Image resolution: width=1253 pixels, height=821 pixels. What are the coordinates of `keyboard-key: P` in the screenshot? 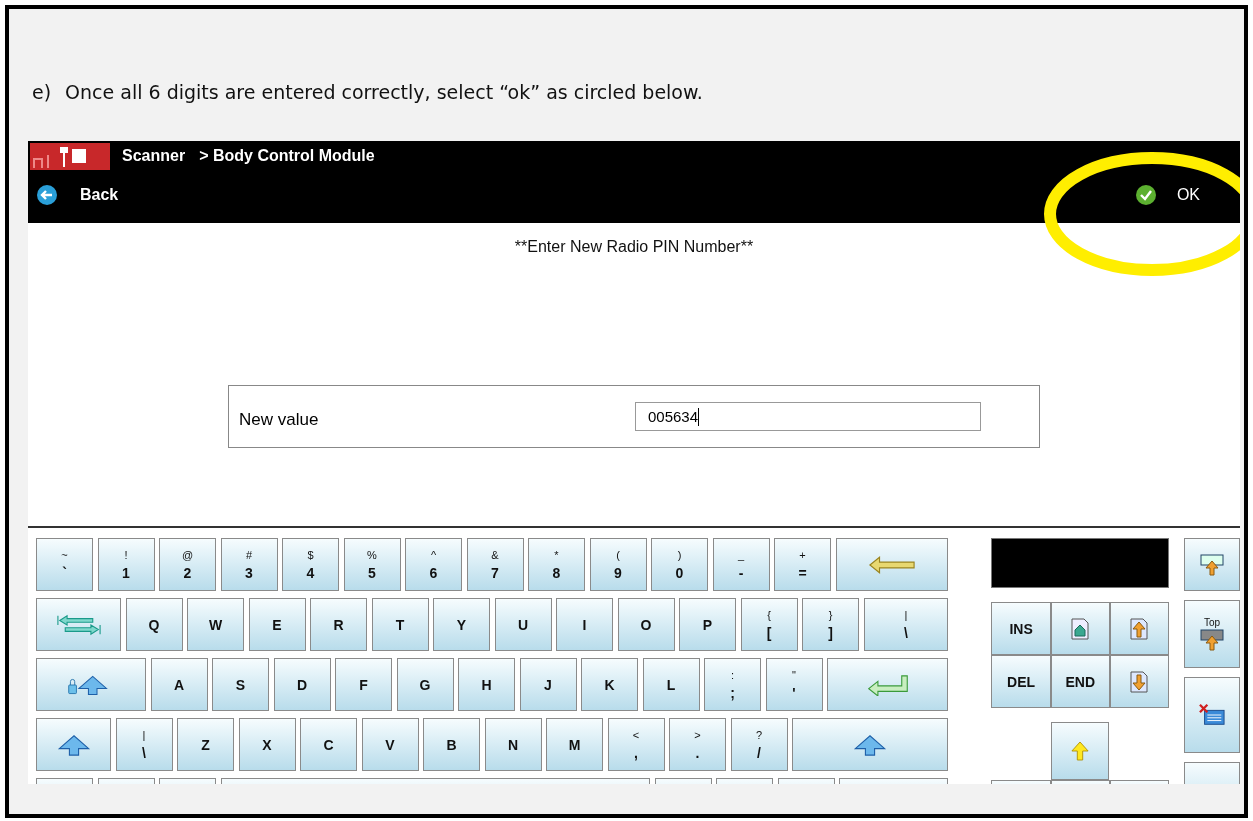 It's located at (707, 624).